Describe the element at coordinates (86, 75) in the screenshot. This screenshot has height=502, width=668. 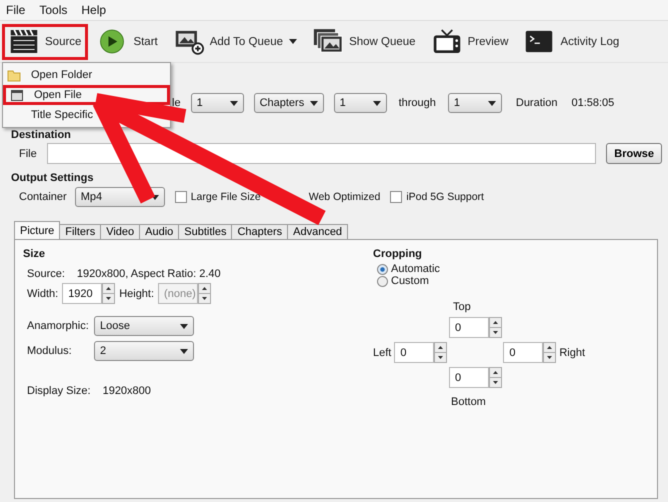
I see `menu-item: Open Folder` at that location.